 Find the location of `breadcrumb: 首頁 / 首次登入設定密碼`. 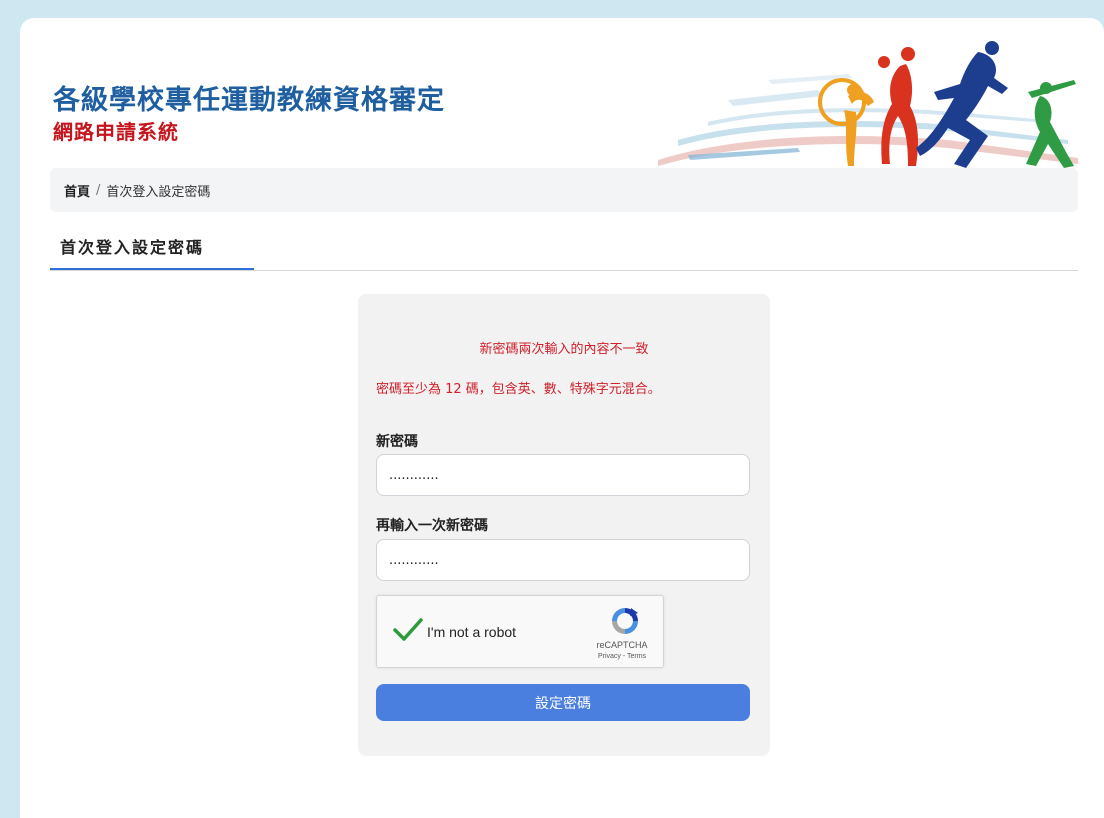

breadcrumb: 首頁 / 首次登入設定密碼 is located at coordinates (564, 190).